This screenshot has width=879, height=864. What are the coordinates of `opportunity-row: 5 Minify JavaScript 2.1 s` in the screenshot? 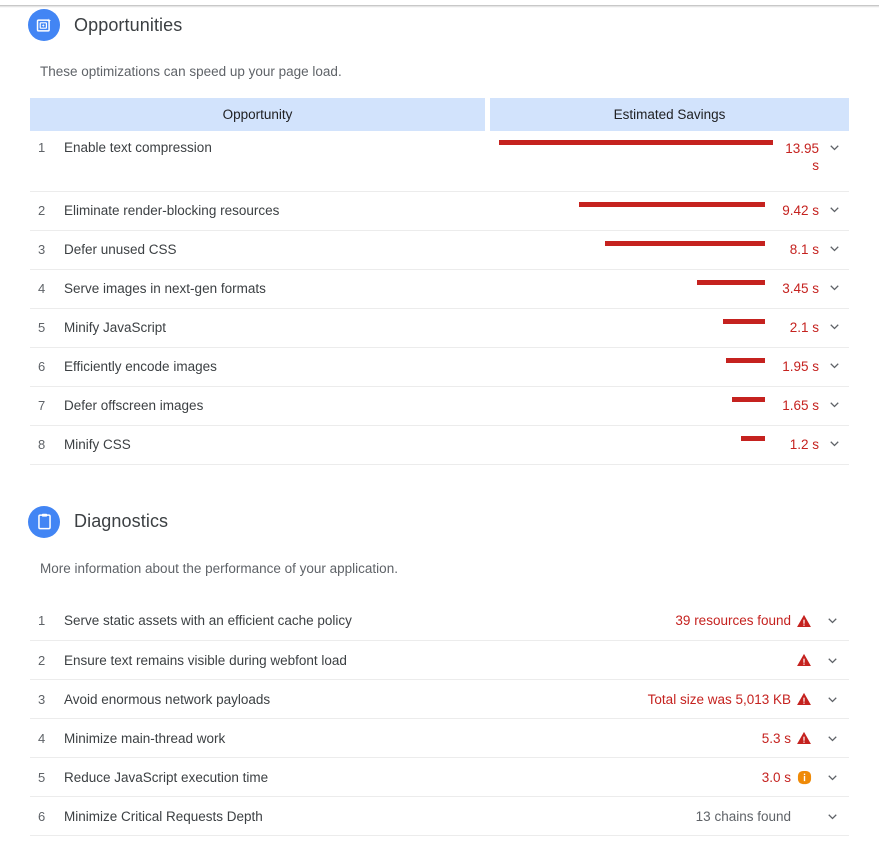 It's located at (439, 327).